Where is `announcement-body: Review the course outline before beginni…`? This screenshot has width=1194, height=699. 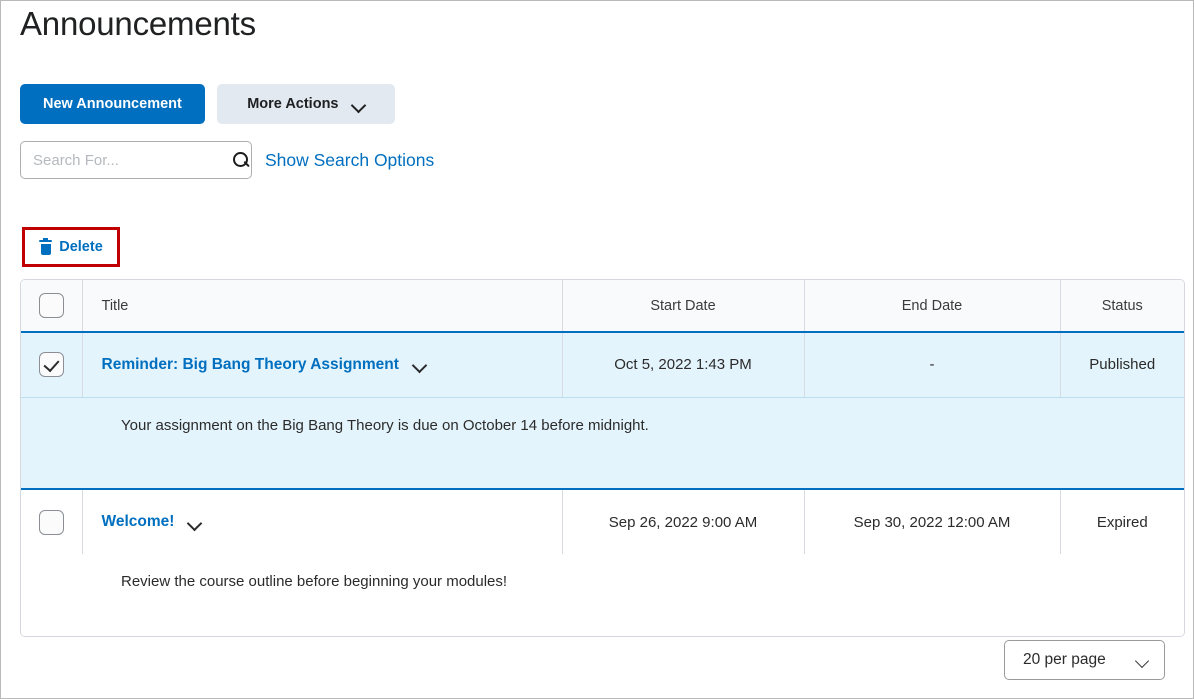
announcement-body: Review the course outline before beginni… is located at coordinates (602, 595).